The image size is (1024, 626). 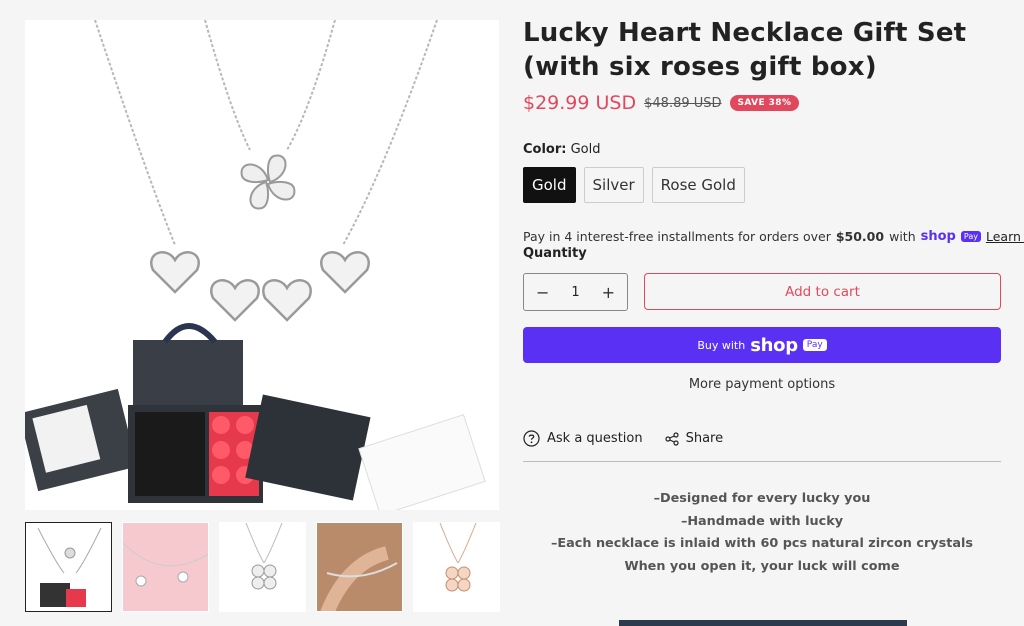 What do you see at coordinates (762, 566) in the screenshot?
I see `description-line: When you open it, your luck will come` at bounding box center [762, 566].